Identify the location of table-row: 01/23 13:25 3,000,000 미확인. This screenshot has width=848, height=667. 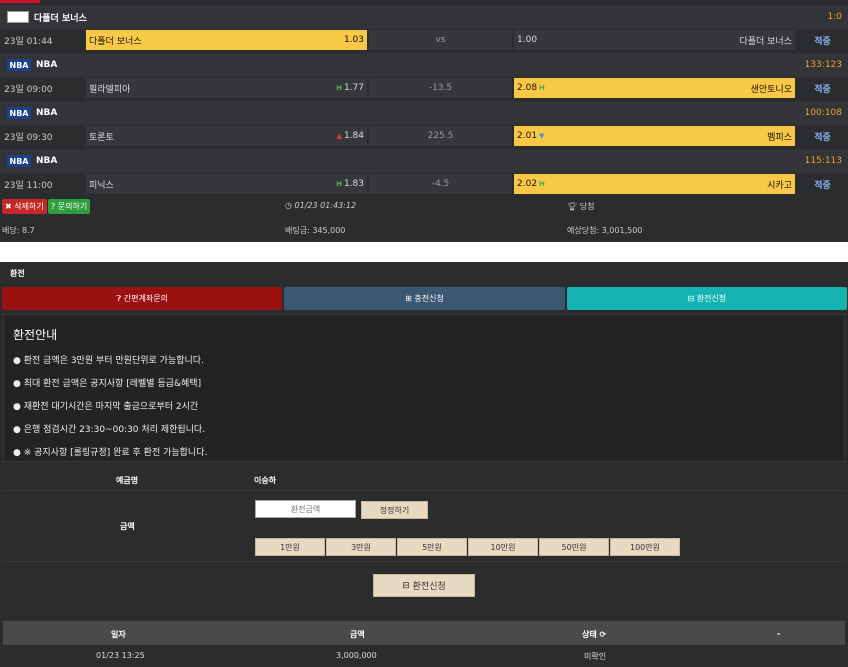
(424, 656).